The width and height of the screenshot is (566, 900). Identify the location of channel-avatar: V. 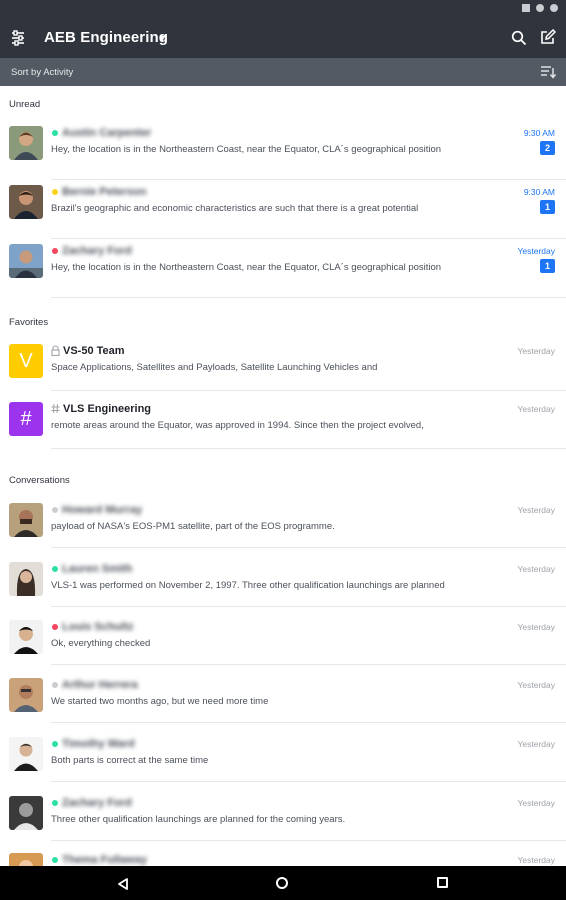
(26, 361).